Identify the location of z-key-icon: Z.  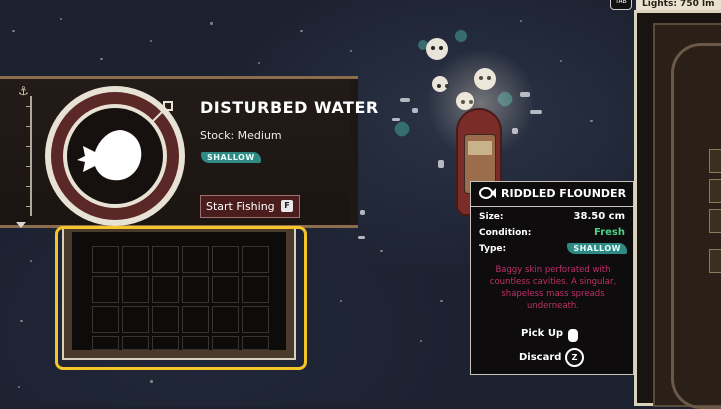
(574, 357).